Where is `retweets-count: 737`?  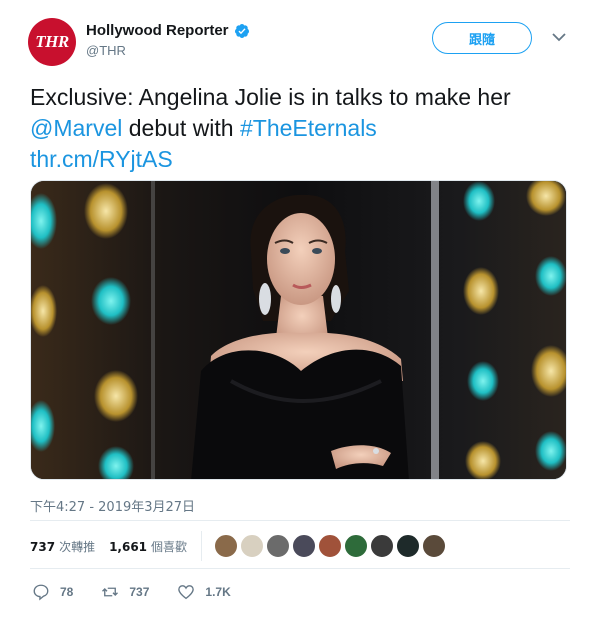 retweets-count: 737 is located at coordinates (43, 546).